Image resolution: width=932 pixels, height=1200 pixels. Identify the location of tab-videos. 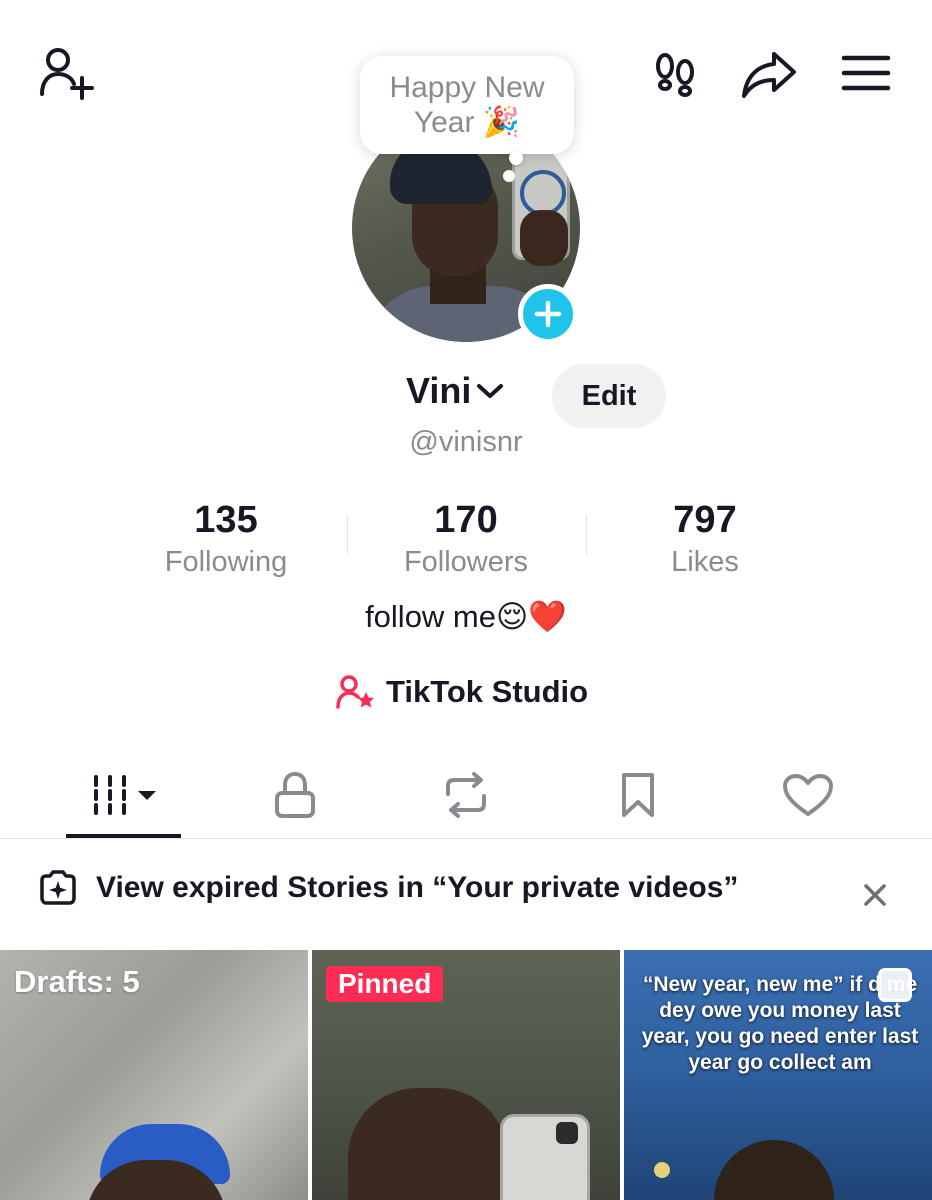
(123, 795).